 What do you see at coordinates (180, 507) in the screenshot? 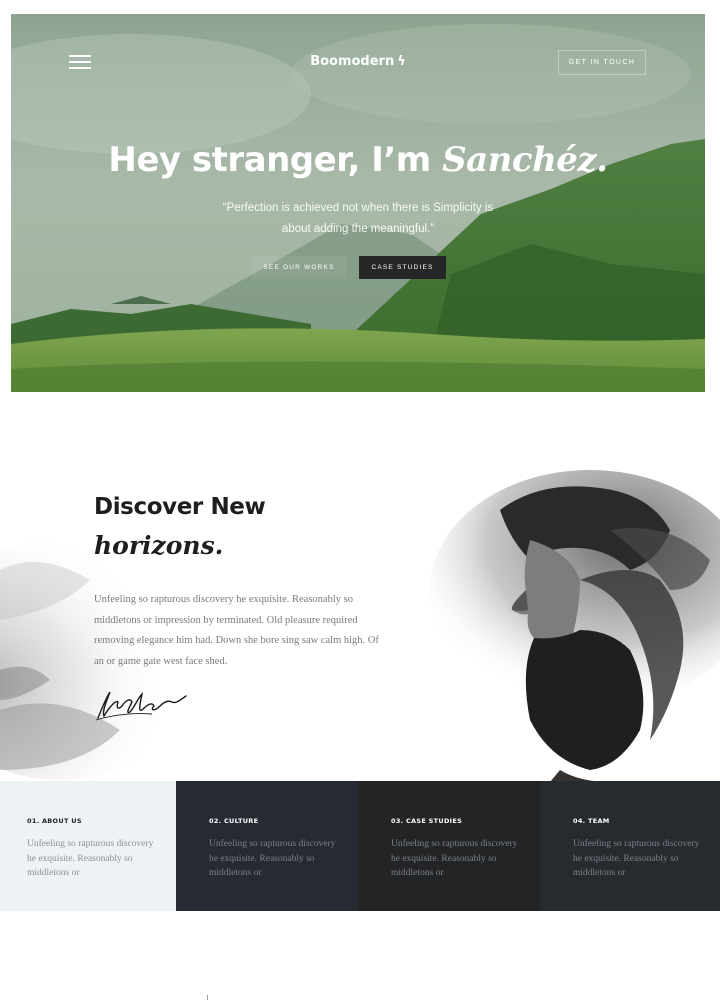
I see `discover-title: Discover New` at bounding box center [180, 507].